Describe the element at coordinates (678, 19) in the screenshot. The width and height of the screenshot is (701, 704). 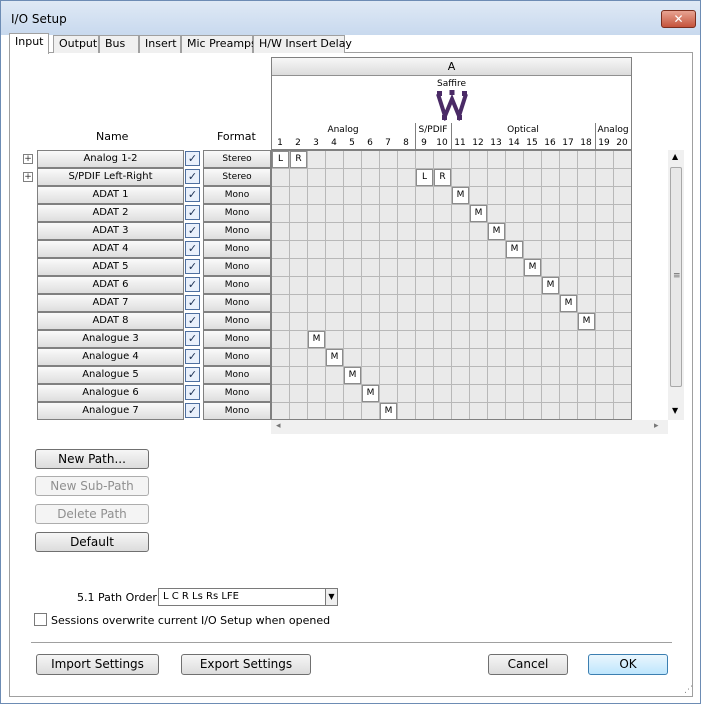
I see `close-button: ✕` at that location.